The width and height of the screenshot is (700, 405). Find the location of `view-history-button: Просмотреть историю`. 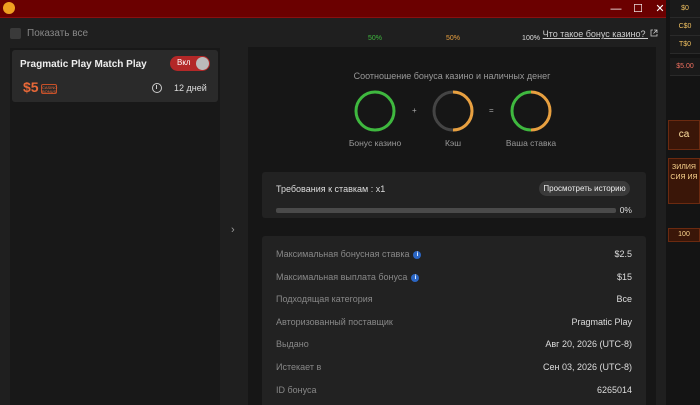

view-history-button: Просмотреть историю is located at coordinates (584, 188).